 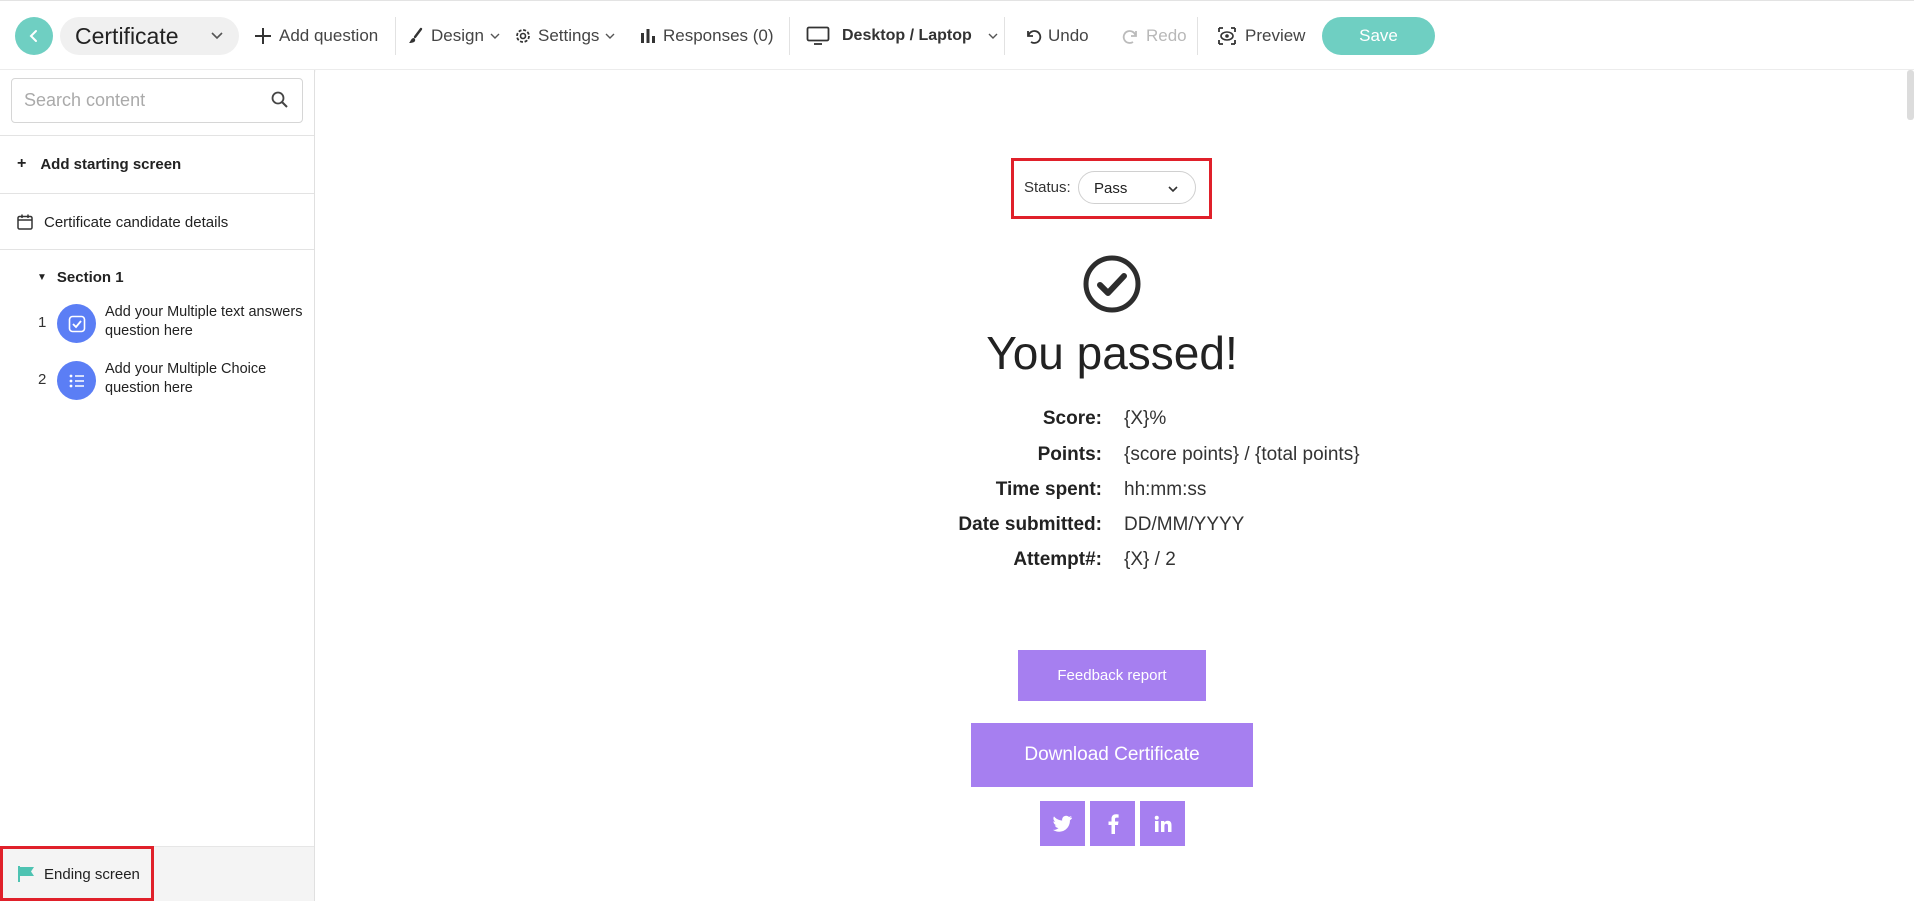 What do you see at coordinates (1047, 187) in the screenshot?
I see `status-label: Status:` at bounding box center [1047, 187].